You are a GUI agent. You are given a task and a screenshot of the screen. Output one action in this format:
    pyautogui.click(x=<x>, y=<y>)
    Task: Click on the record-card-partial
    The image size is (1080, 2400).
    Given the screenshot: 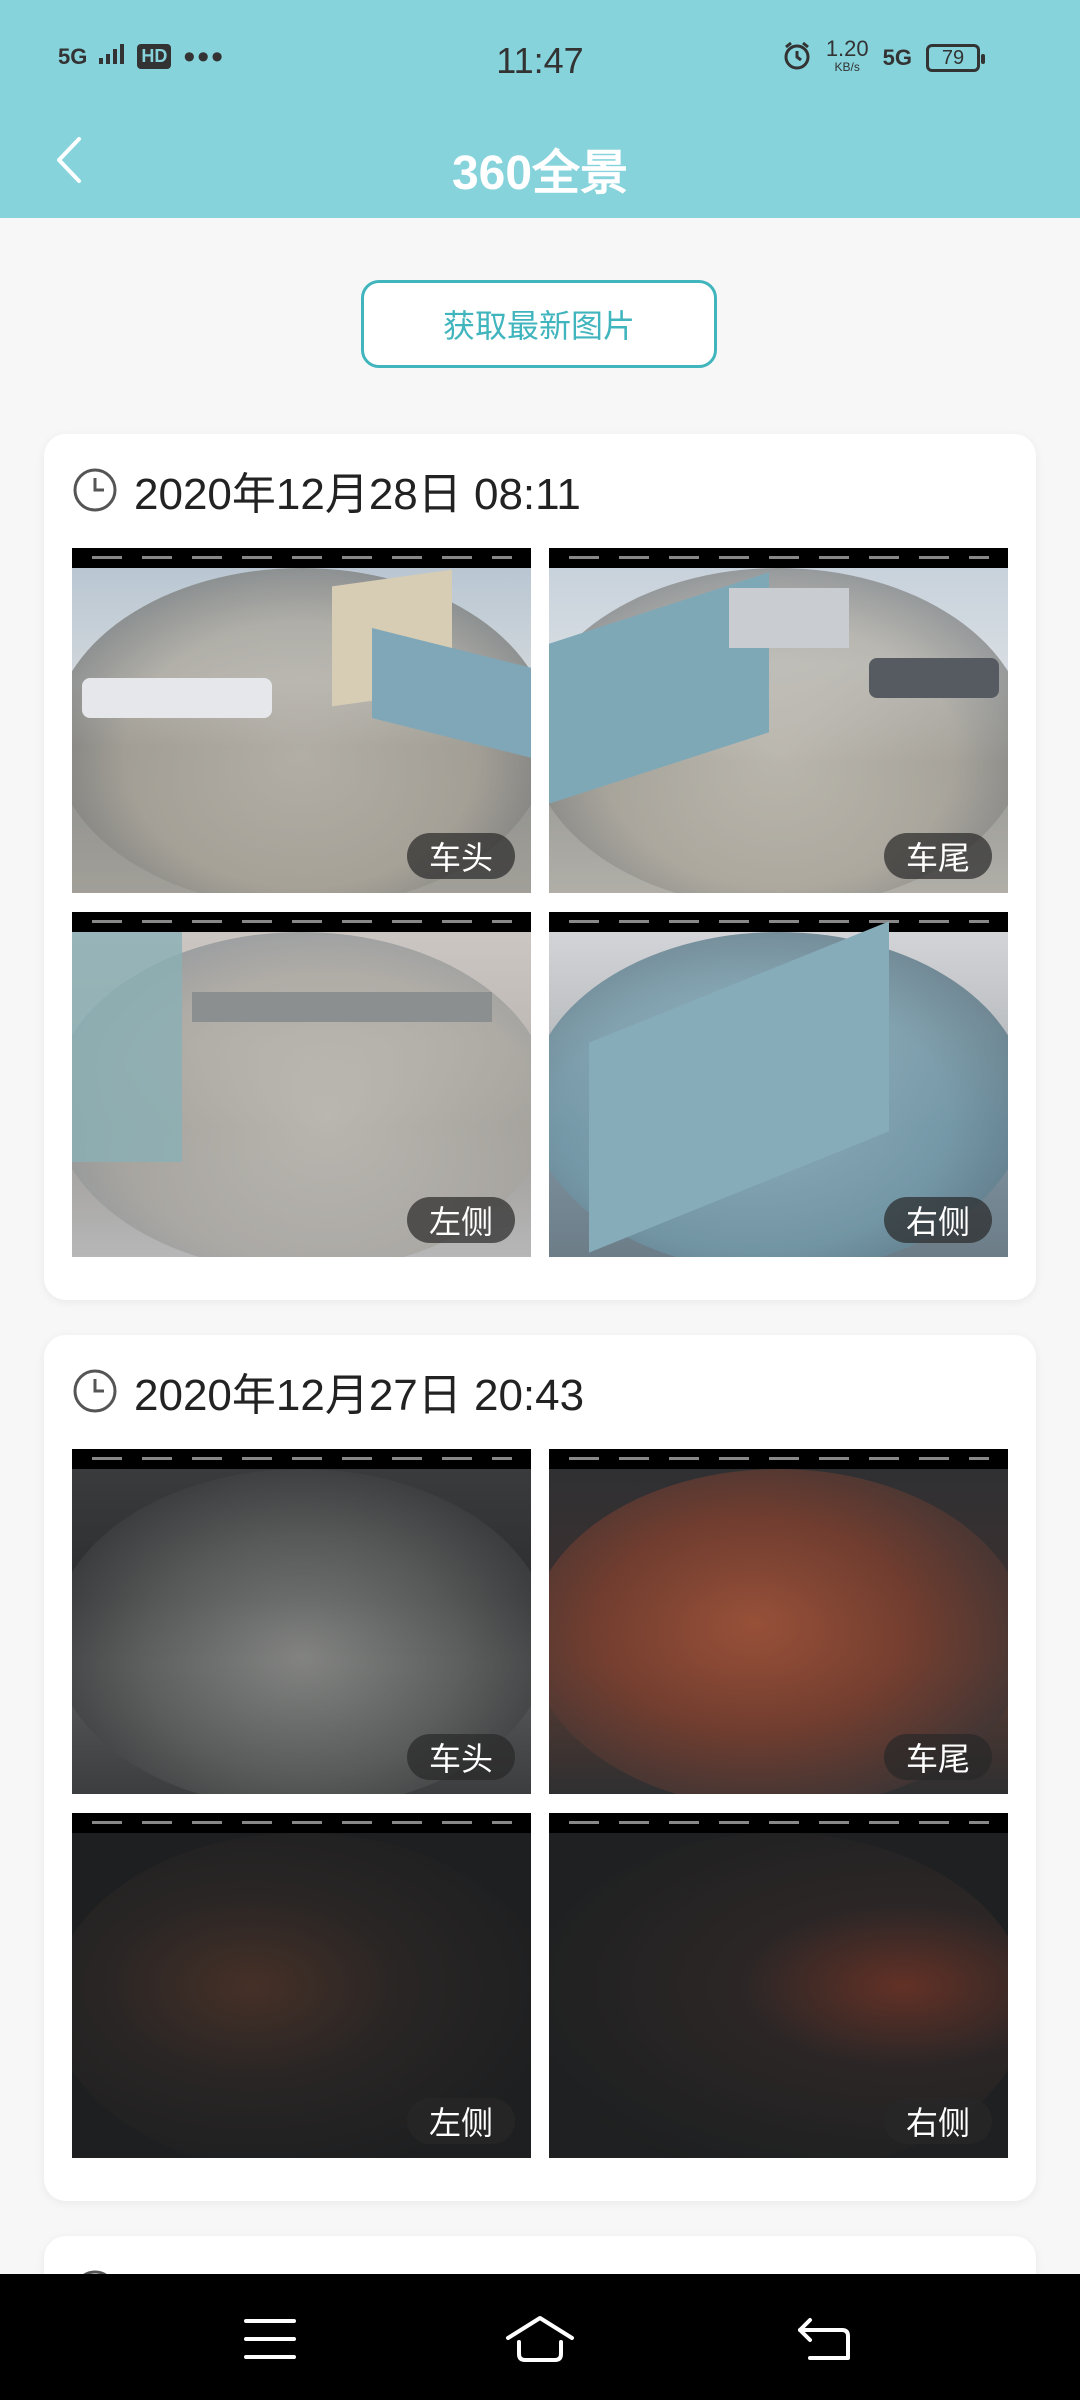 What is the action you would take?
    pyautogui.click(x=540, y=2255)
    